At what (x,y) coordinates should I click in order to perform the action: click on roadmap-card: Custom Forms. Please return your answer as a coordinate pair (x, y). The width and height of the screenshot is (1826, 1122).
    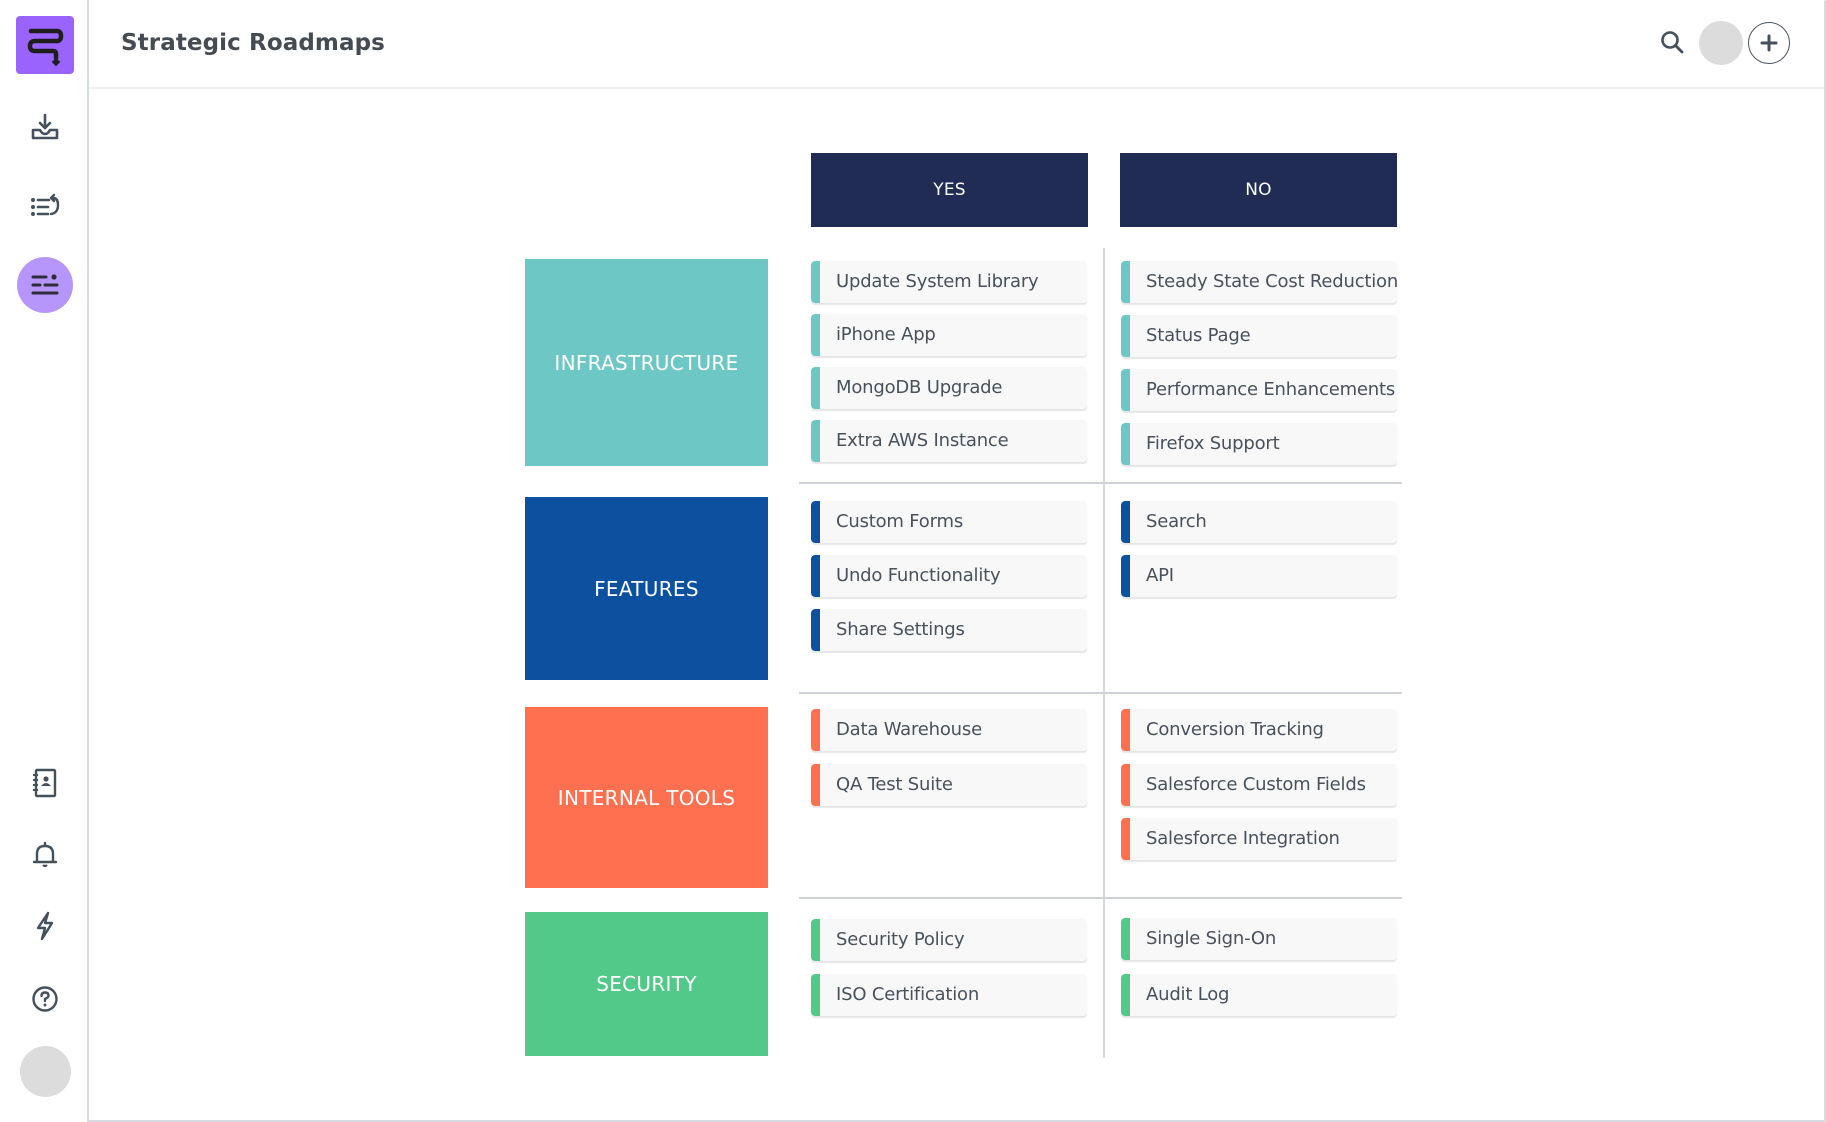
    Looking at the image, I should click on (949, 522).